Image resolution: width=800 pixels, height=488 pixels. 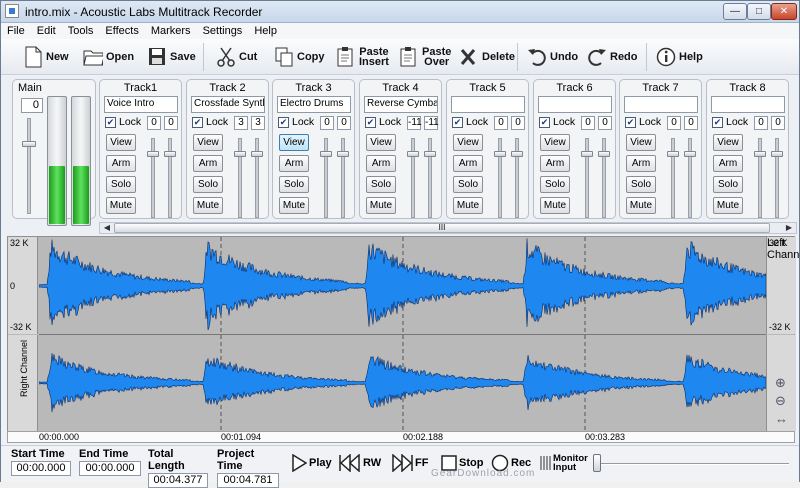 What do you see at coordinates (46, 31) in the screenshot?
I see `menu-edit: Edit` at bounding box center [46, 31].